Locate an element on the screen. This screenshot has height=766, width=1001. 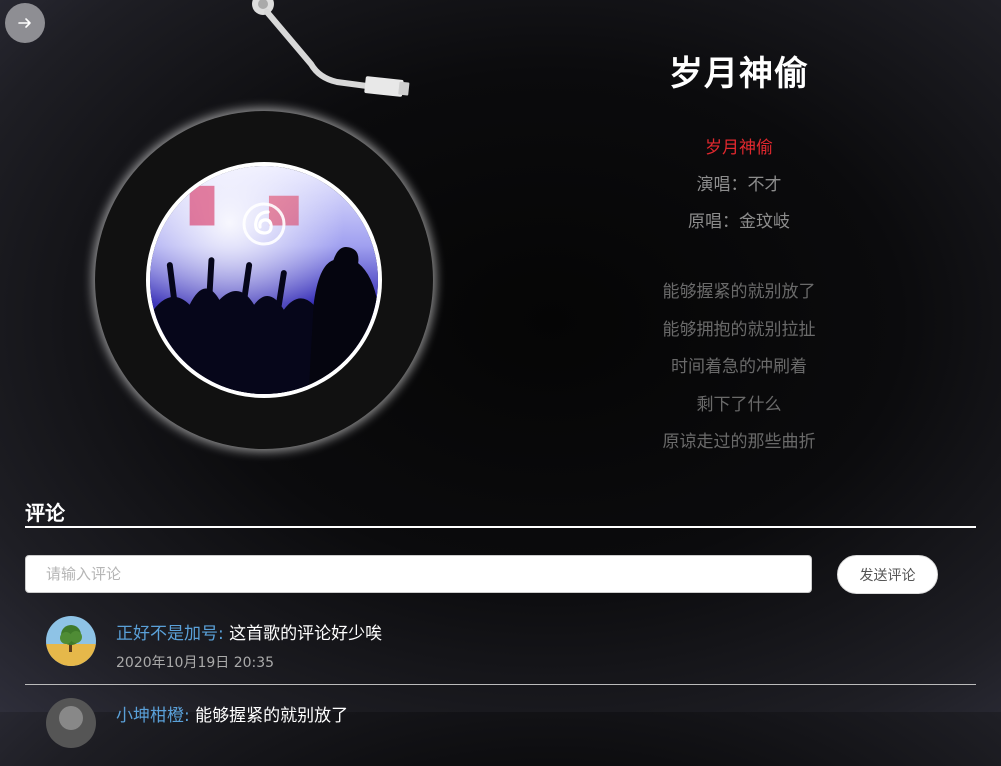
lyric-line: 能够拥抱的就别拉扯 is located at coordinates (739, 329).